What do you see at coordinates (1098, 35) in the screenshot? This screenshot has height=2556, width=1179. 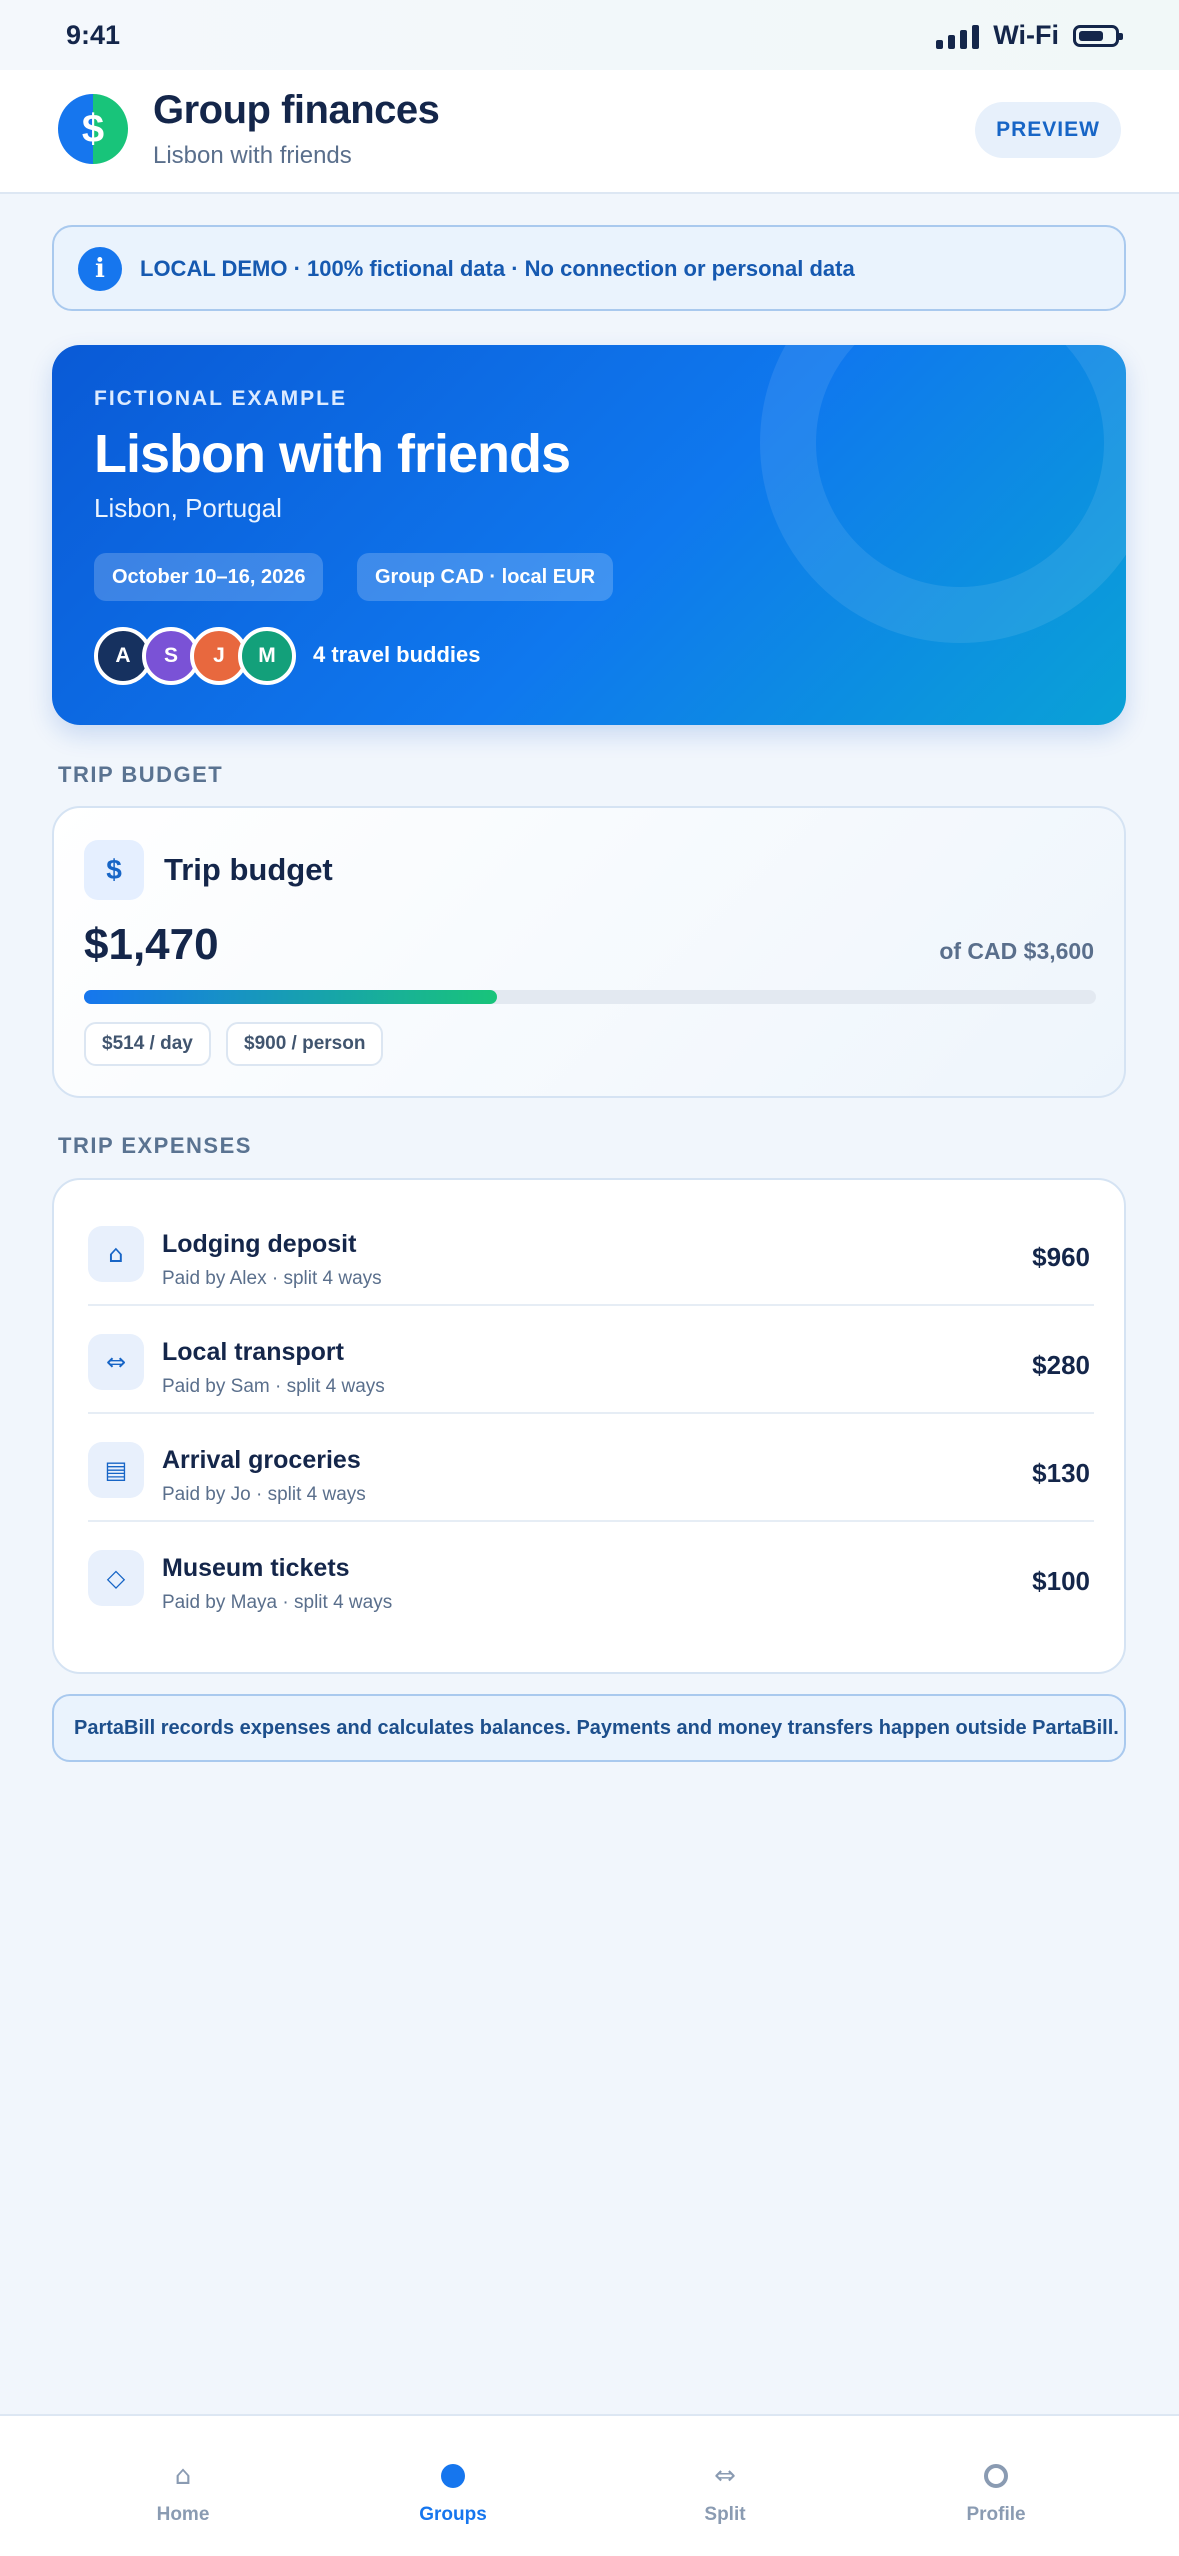 I see `battery-icon` at bounding box center [1098, 35].